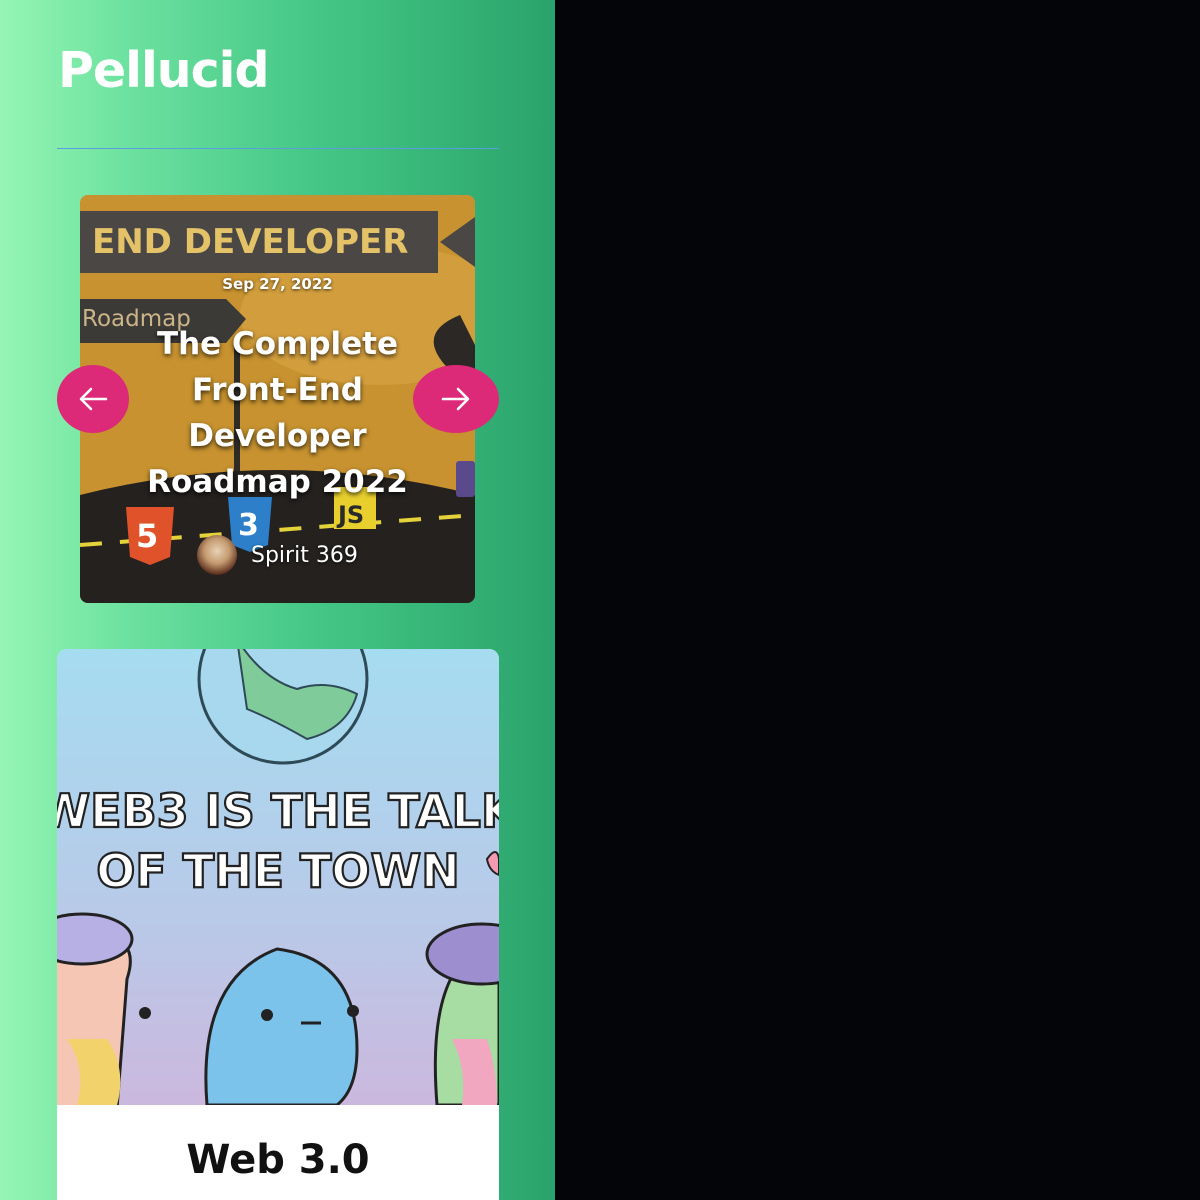 Image resolution: width=1200 pixels, height=1200 pixels. What do you see at coordinates (278, 148) in the screenshot?
I see `divider` at bounding box center [278, 148].